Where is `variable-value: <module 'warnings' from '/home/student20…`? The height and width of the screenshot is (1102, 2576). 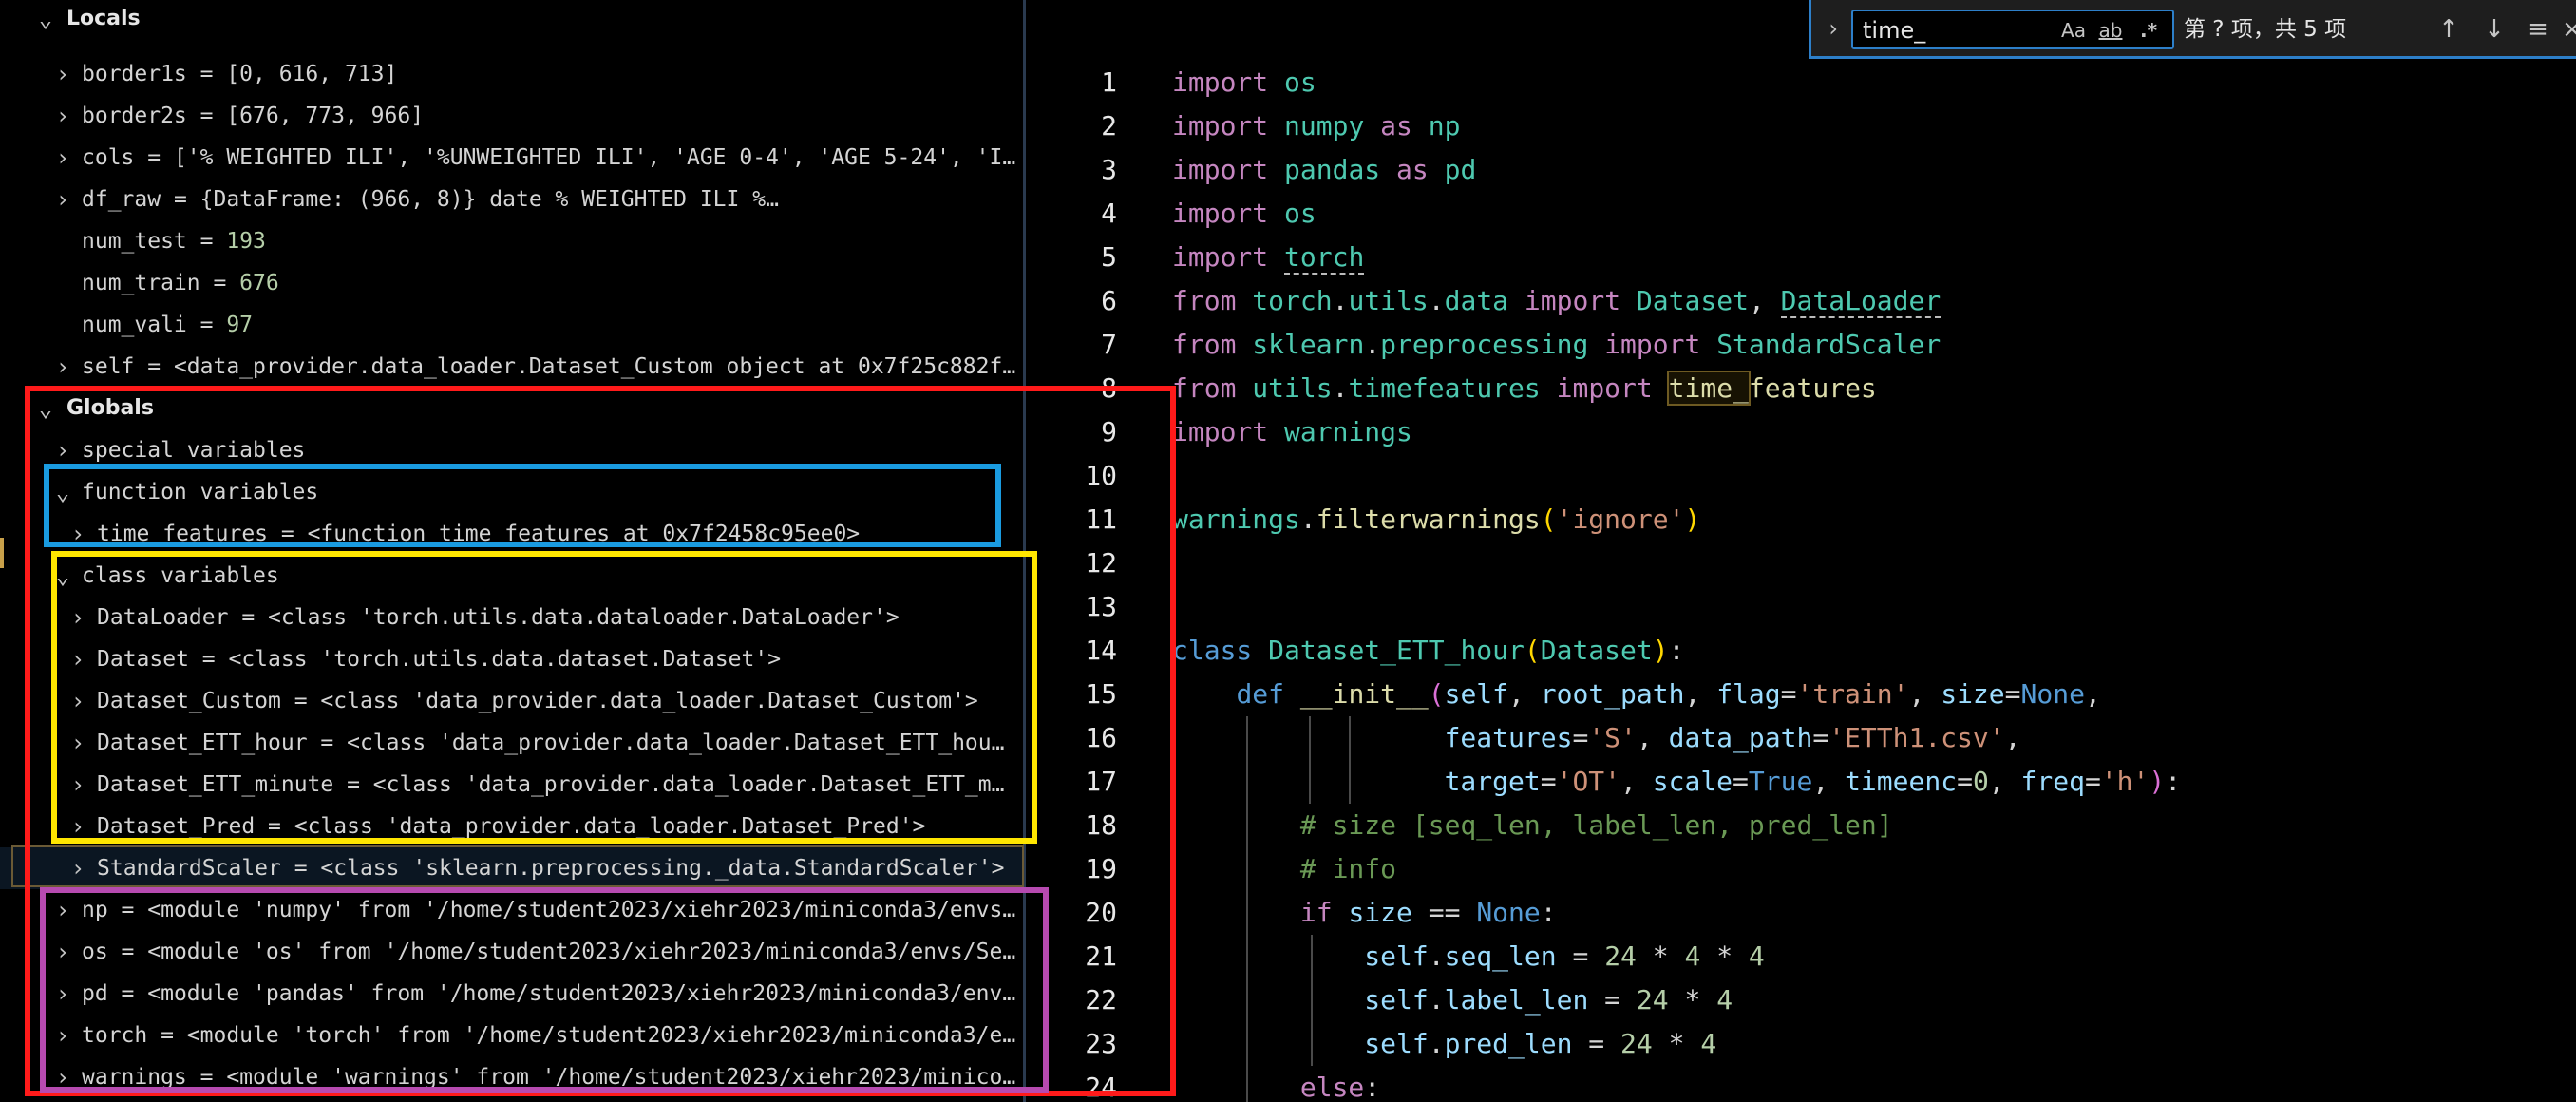 variable-value: <module 'warnings' from '/home/student20… is located at coordinates (621, 1077).